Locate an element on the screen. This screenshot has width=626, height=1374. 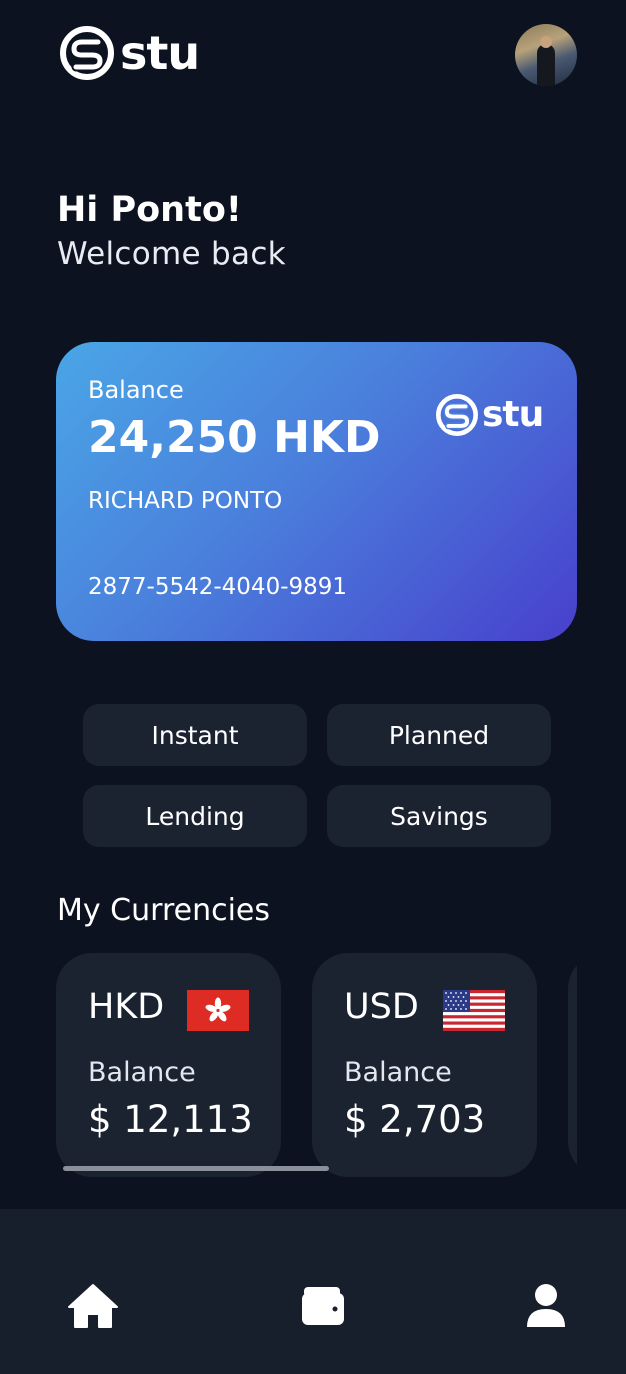
currency-code: HKD is located at coordinates (126, 1007).